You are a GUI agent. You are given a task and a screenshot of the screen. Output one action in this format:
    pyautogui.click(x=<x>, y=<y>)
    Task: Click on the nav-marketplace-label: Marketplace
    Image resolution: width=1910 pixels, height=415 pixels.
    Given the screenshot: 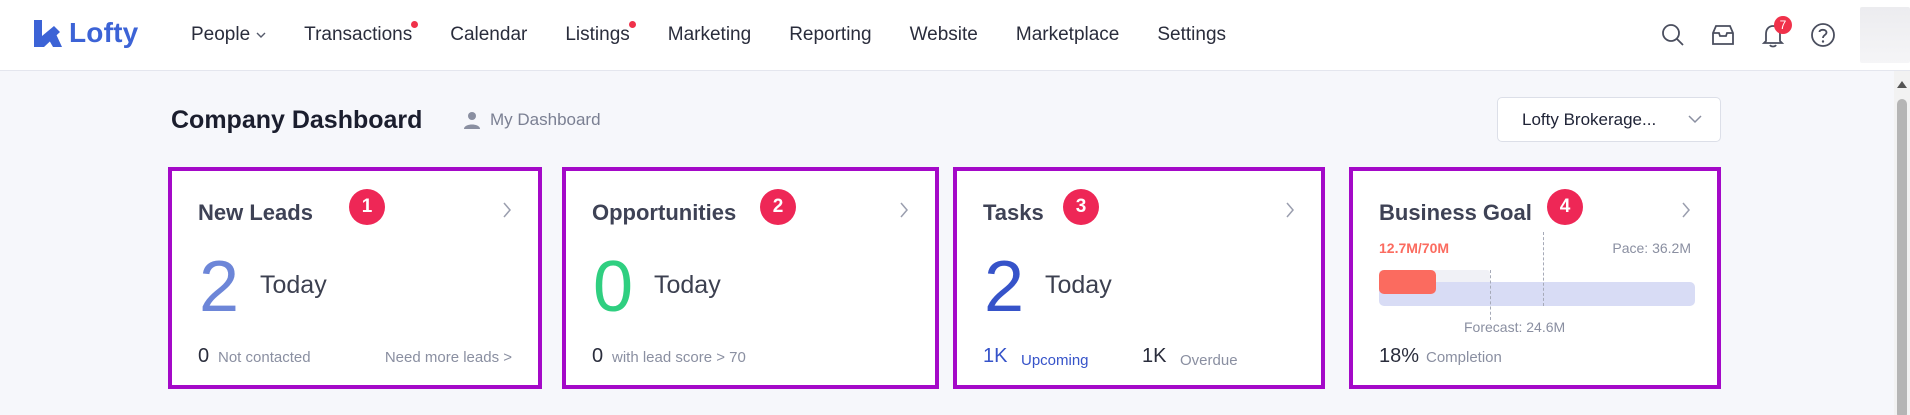 What is the action you would take?
    pyautogui.click(x=1067, y=34)
    